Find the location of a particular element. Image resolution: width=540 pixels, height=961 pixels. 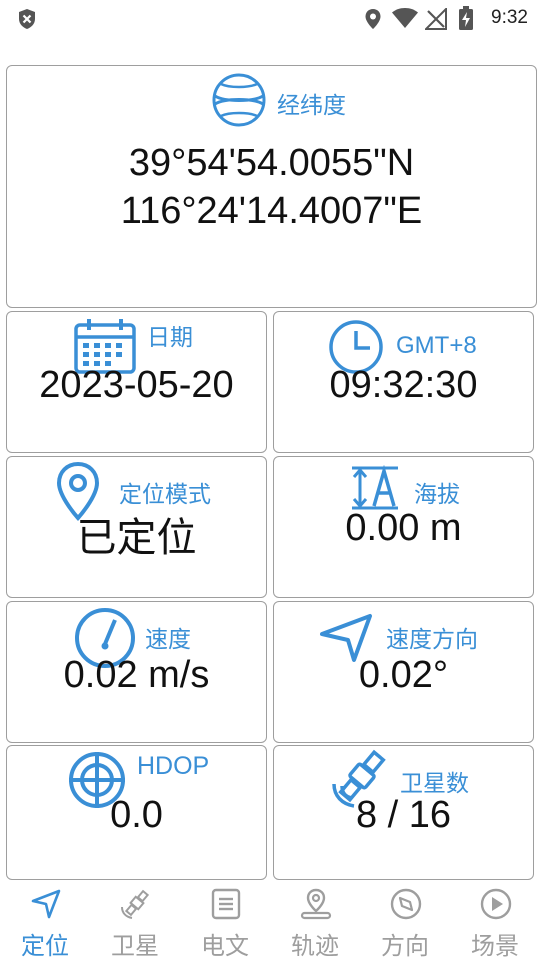

speed-label: 速度 is located at coordinates (168, 640).